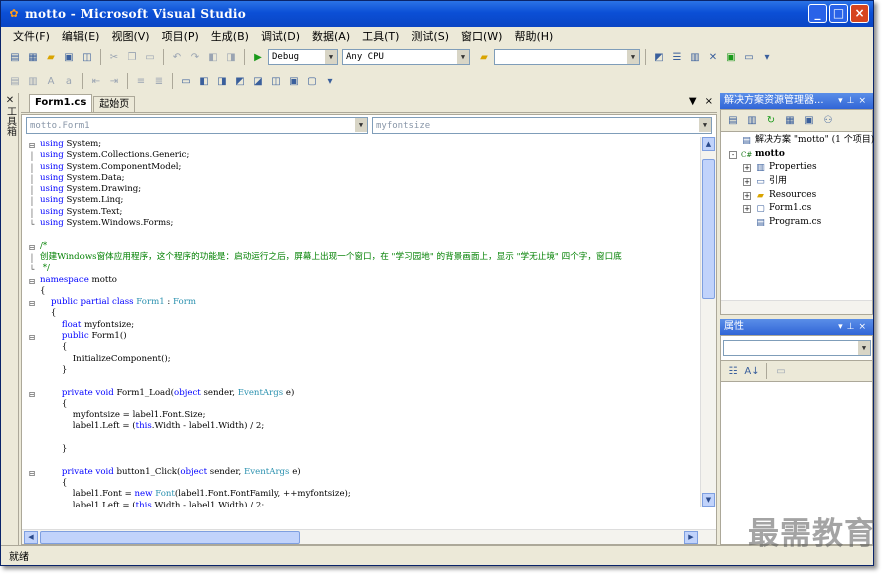 The height and width of the screenshot is (575, 882). Describe the element at coordinates (796, 209) in the screenshot. I see `tree-item: + ▢ Form1.cs` at that location.